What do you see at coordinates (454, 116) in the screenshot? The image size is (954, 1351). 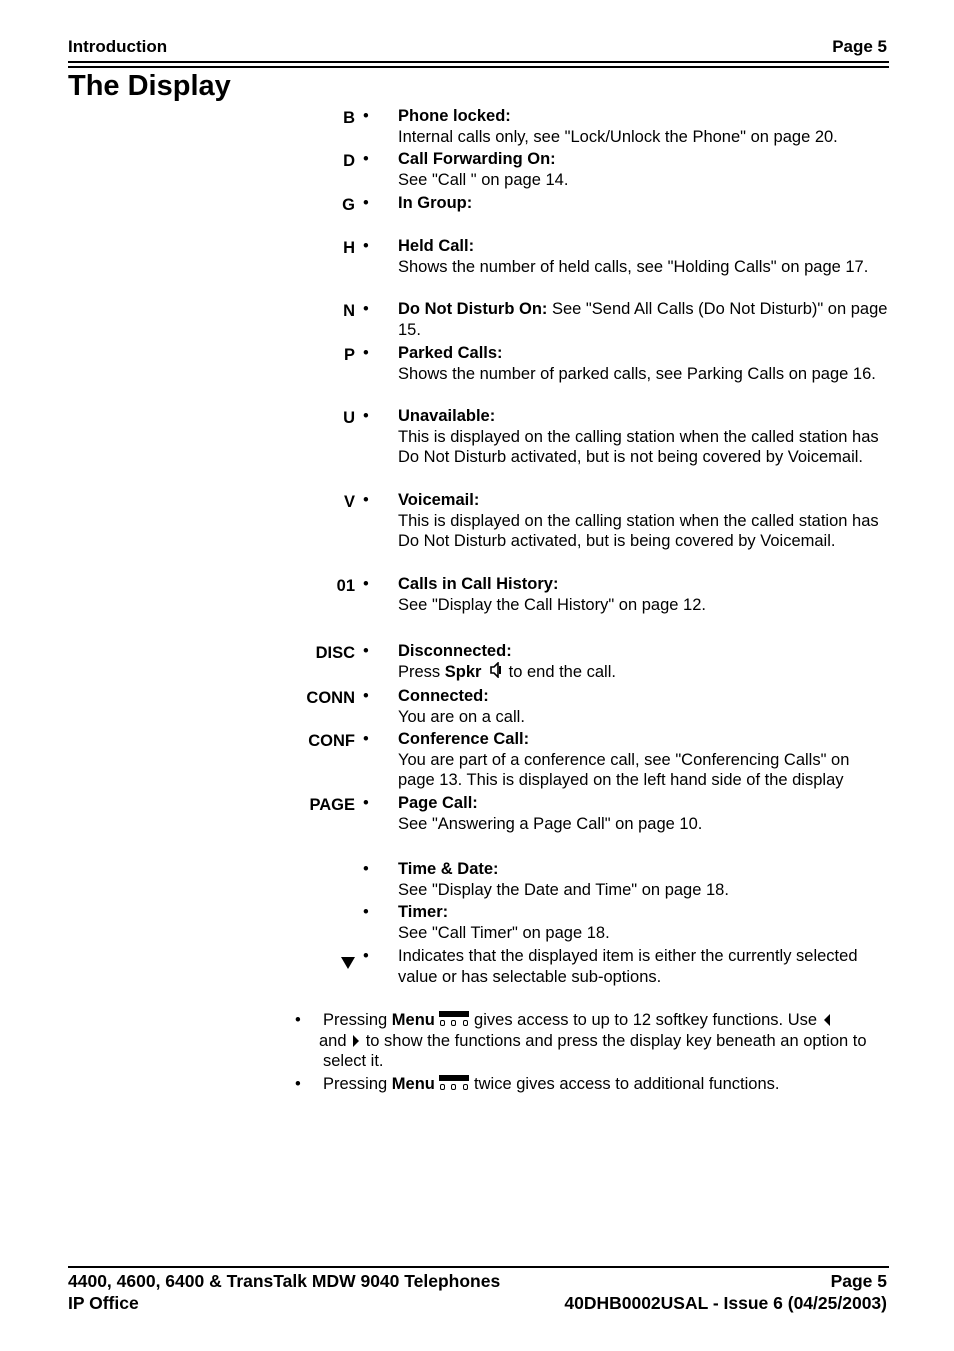 I see `entry-label: Phone locked:` at bounding box center [454, 116].